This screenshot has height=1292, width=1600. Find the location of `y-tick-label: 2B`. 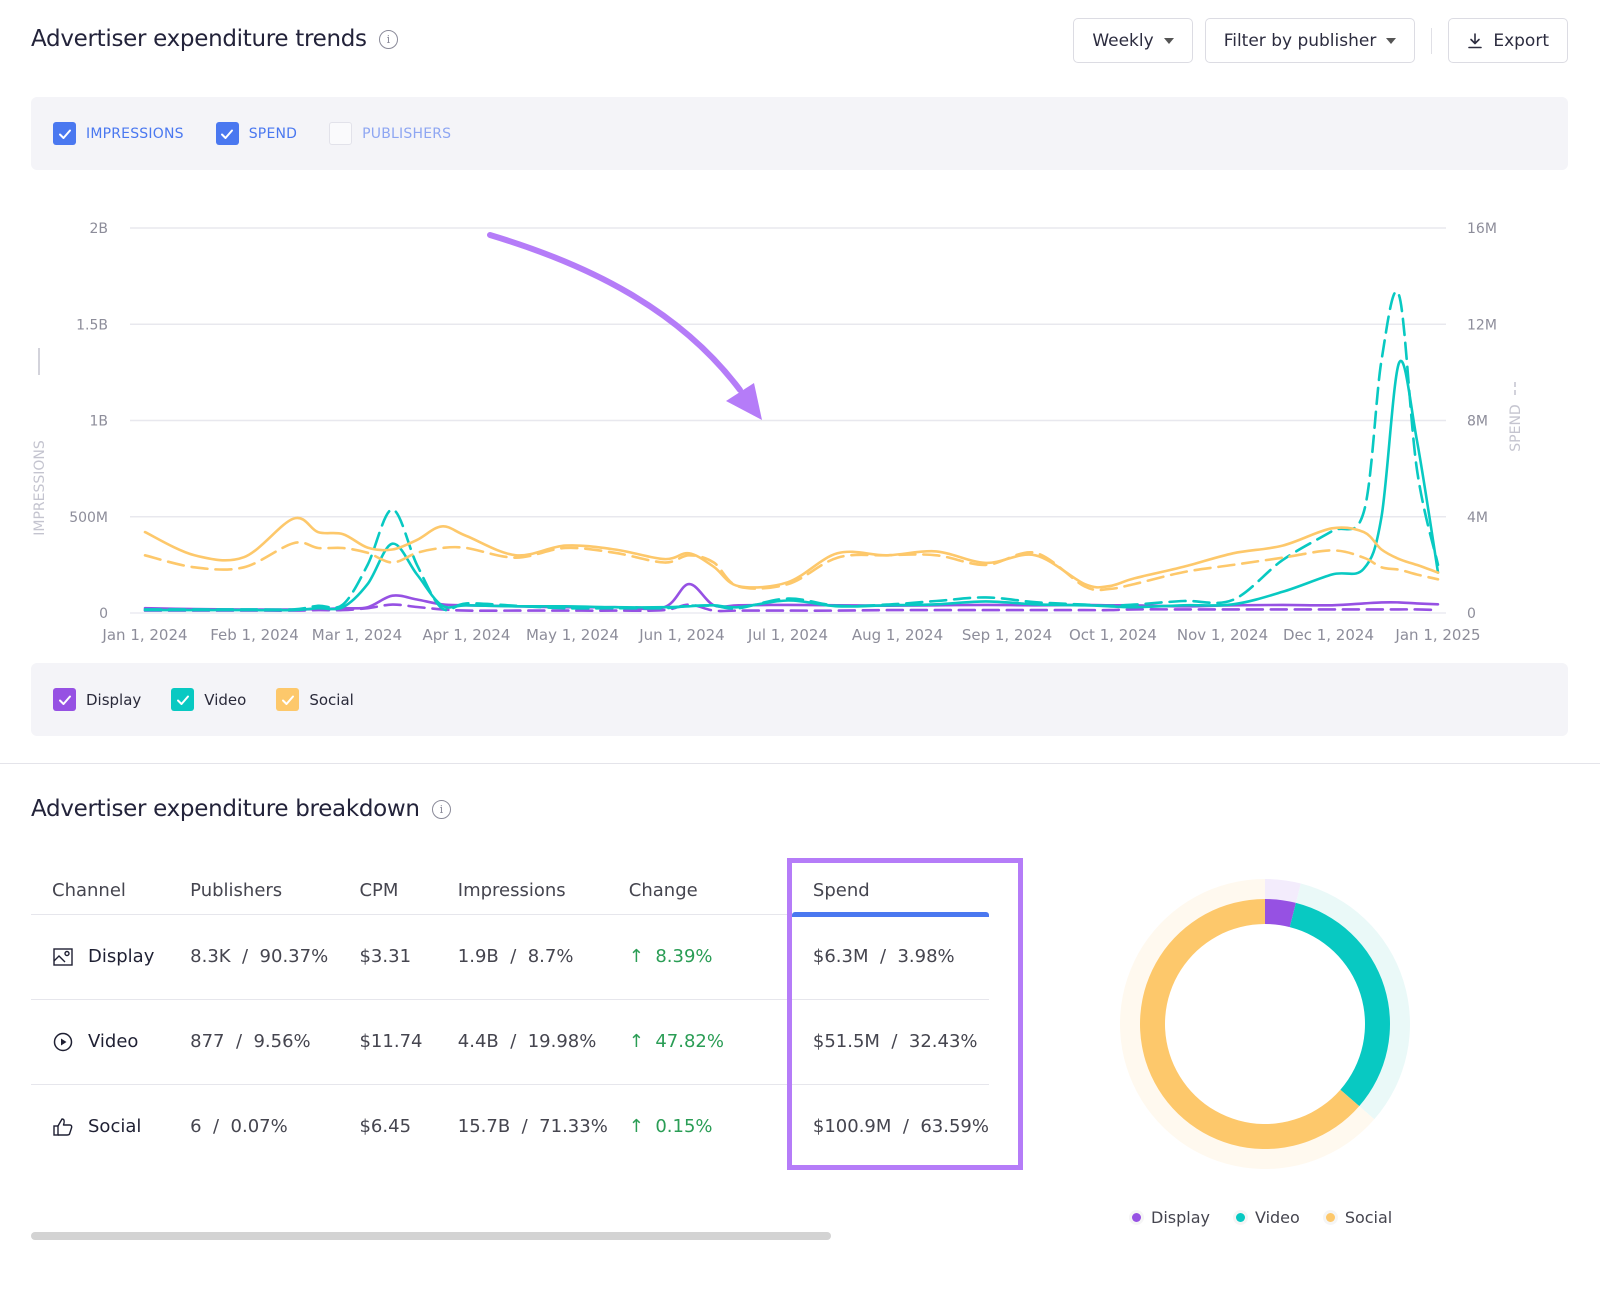

y-tick-label: 2B is located at coordinates (98, 229).